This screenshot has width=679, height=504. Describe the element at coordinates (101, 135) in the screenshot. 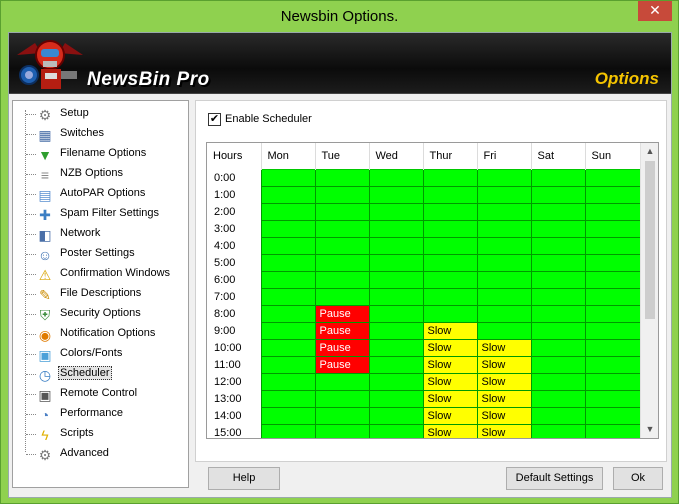

I see `tree-item-switches: ▦ Switches` at that location.